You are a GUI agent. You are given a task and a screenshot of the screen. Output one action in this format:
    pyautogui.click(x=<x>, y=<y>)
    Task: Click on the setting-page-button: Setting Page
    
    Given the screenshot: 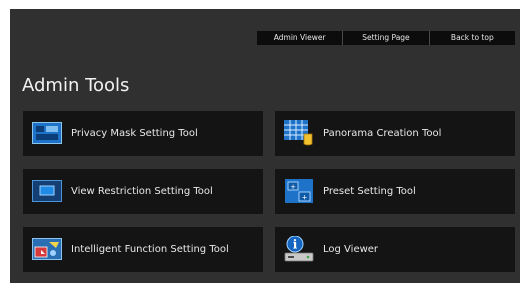 What is the action you would take?
    pyautogui.click(x=386, y=38)
    